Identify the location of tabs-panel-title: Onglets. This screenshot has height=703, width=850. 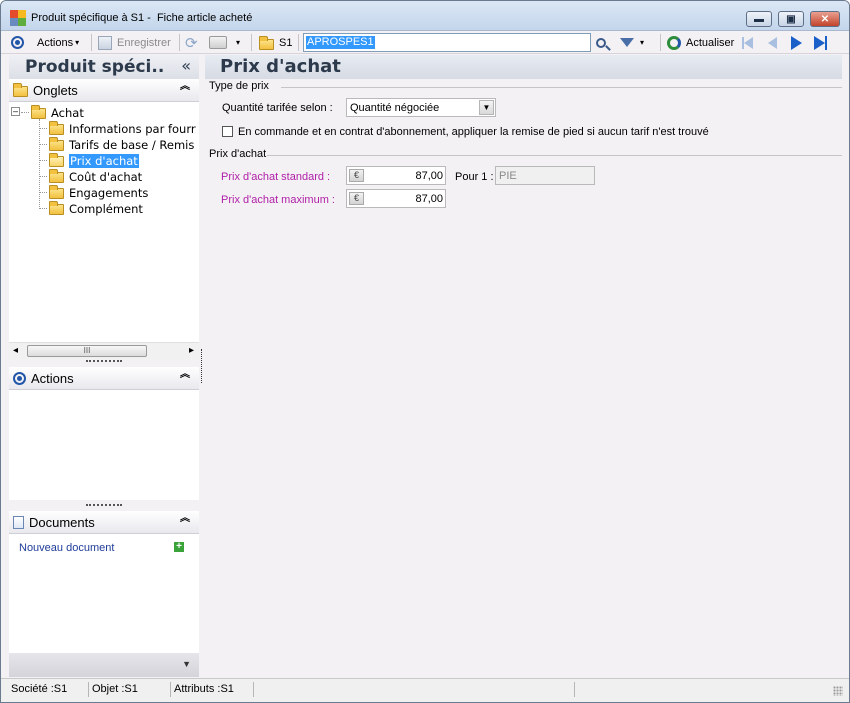
(55, 90).